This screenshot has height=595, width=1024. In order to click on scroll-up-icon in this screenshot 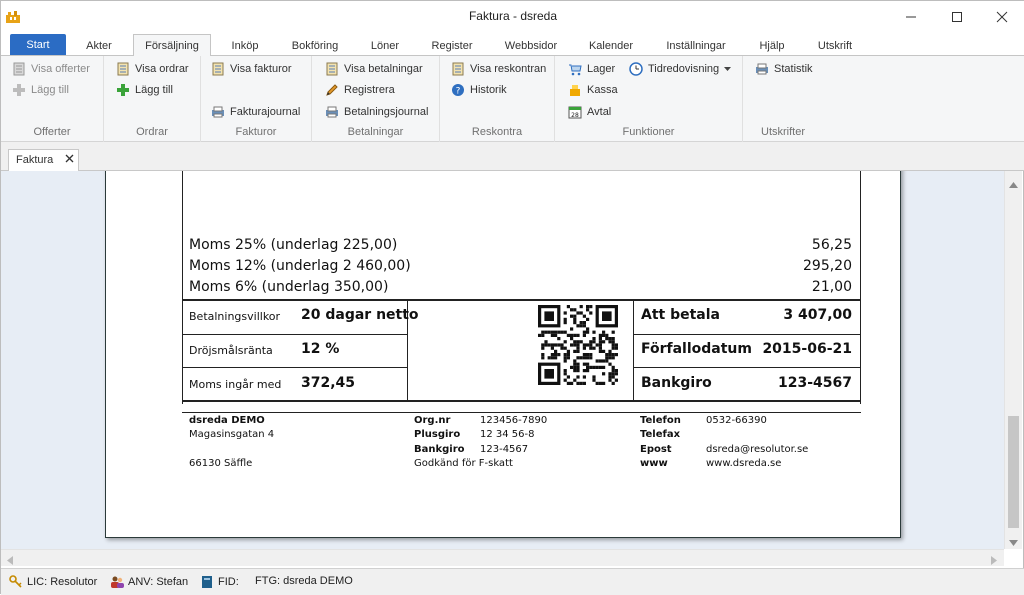, I will do `click(1013, 184)`.